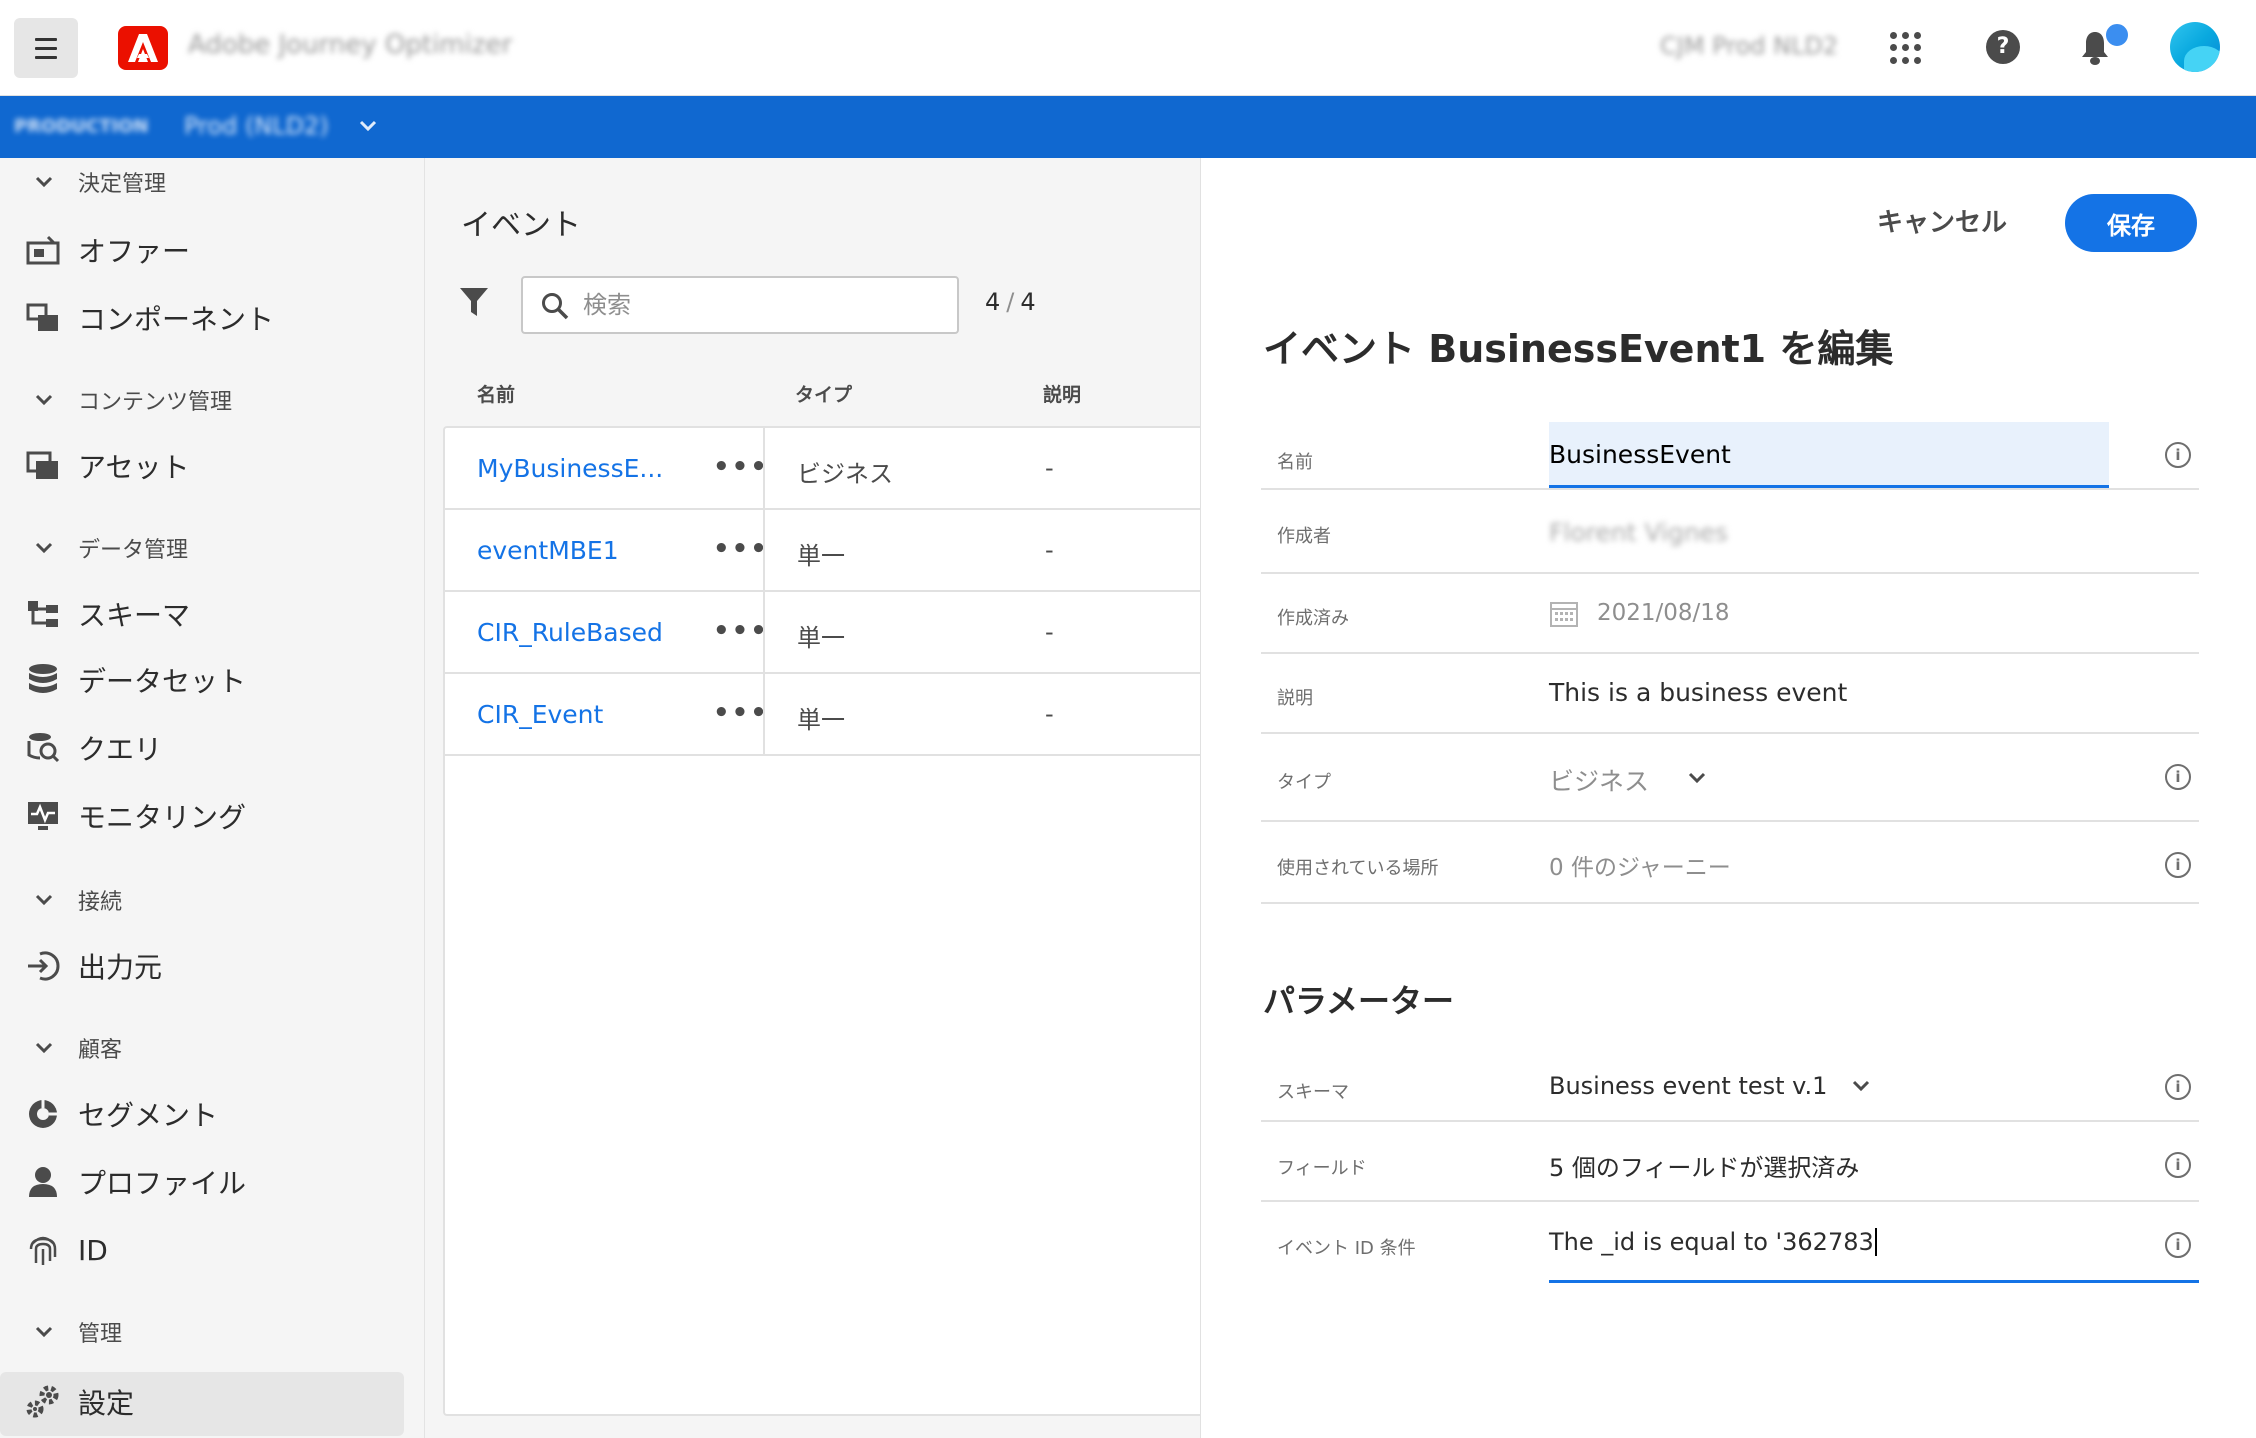 The width and height of the screenshot is (2256, 1438). I want to click on nav-item-assets: アセット, so click(106, 466).